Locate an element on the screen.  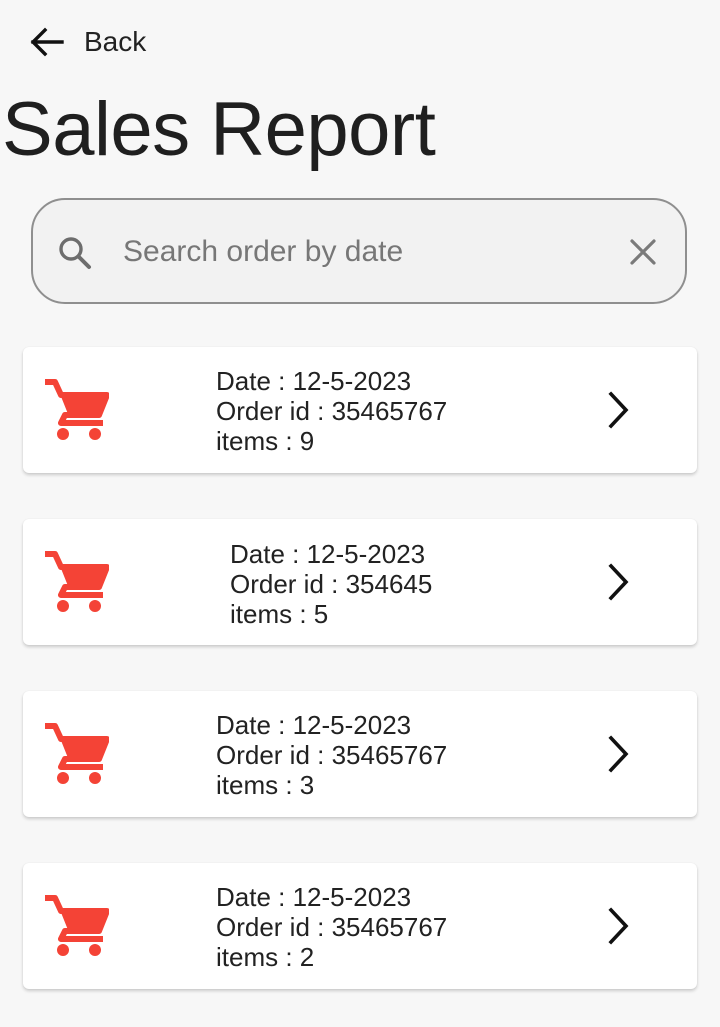
order-id: Order id : 354645 is located at coordinates (331, 584).